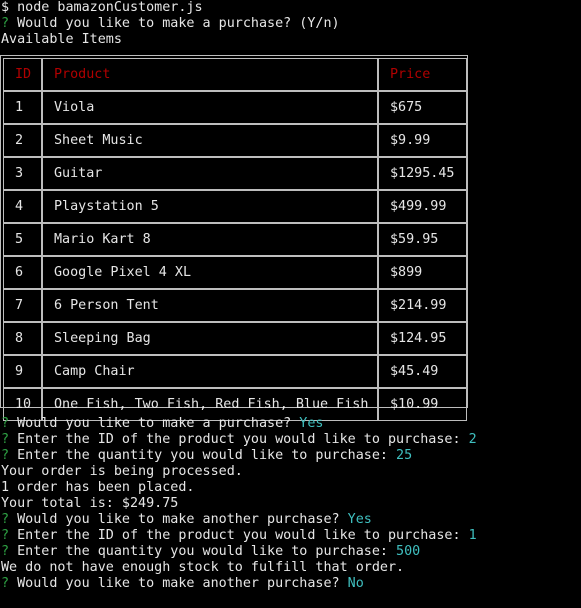  I want to click on table-row: 76 Person Tent $214.99, so click(235, 305).